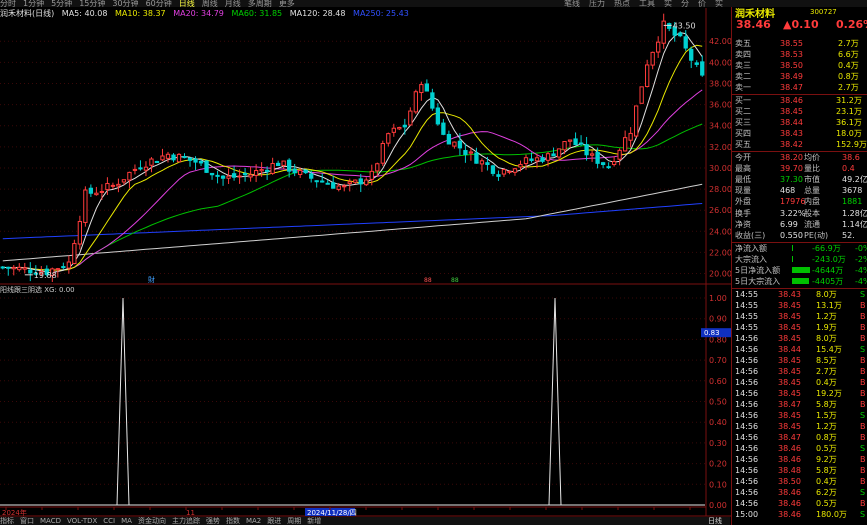  What do you see at coordinates (7, 521) in the screenshot?
I see `indicator-tab-0: 指标` at bounding box center [7, 521].